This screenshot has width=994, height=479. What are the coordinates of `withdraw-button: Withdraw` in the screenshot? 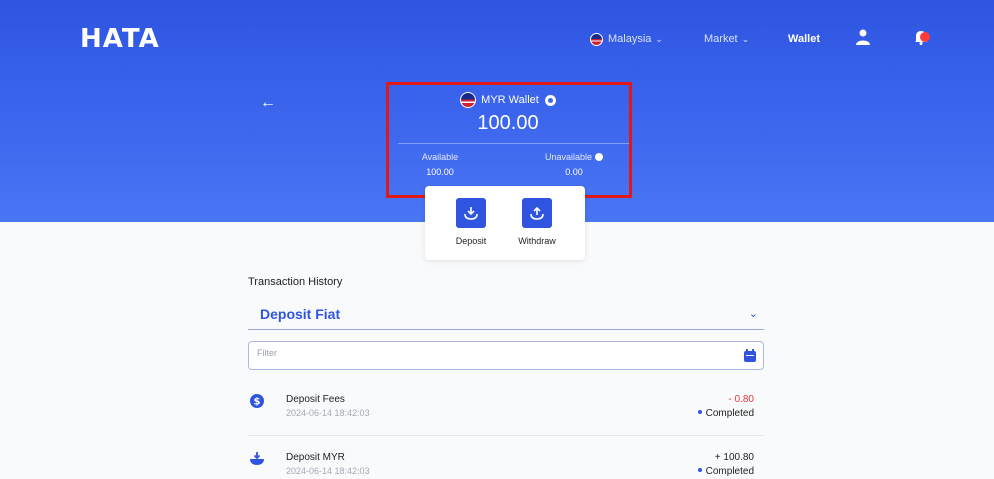 It's located at (537, 222).